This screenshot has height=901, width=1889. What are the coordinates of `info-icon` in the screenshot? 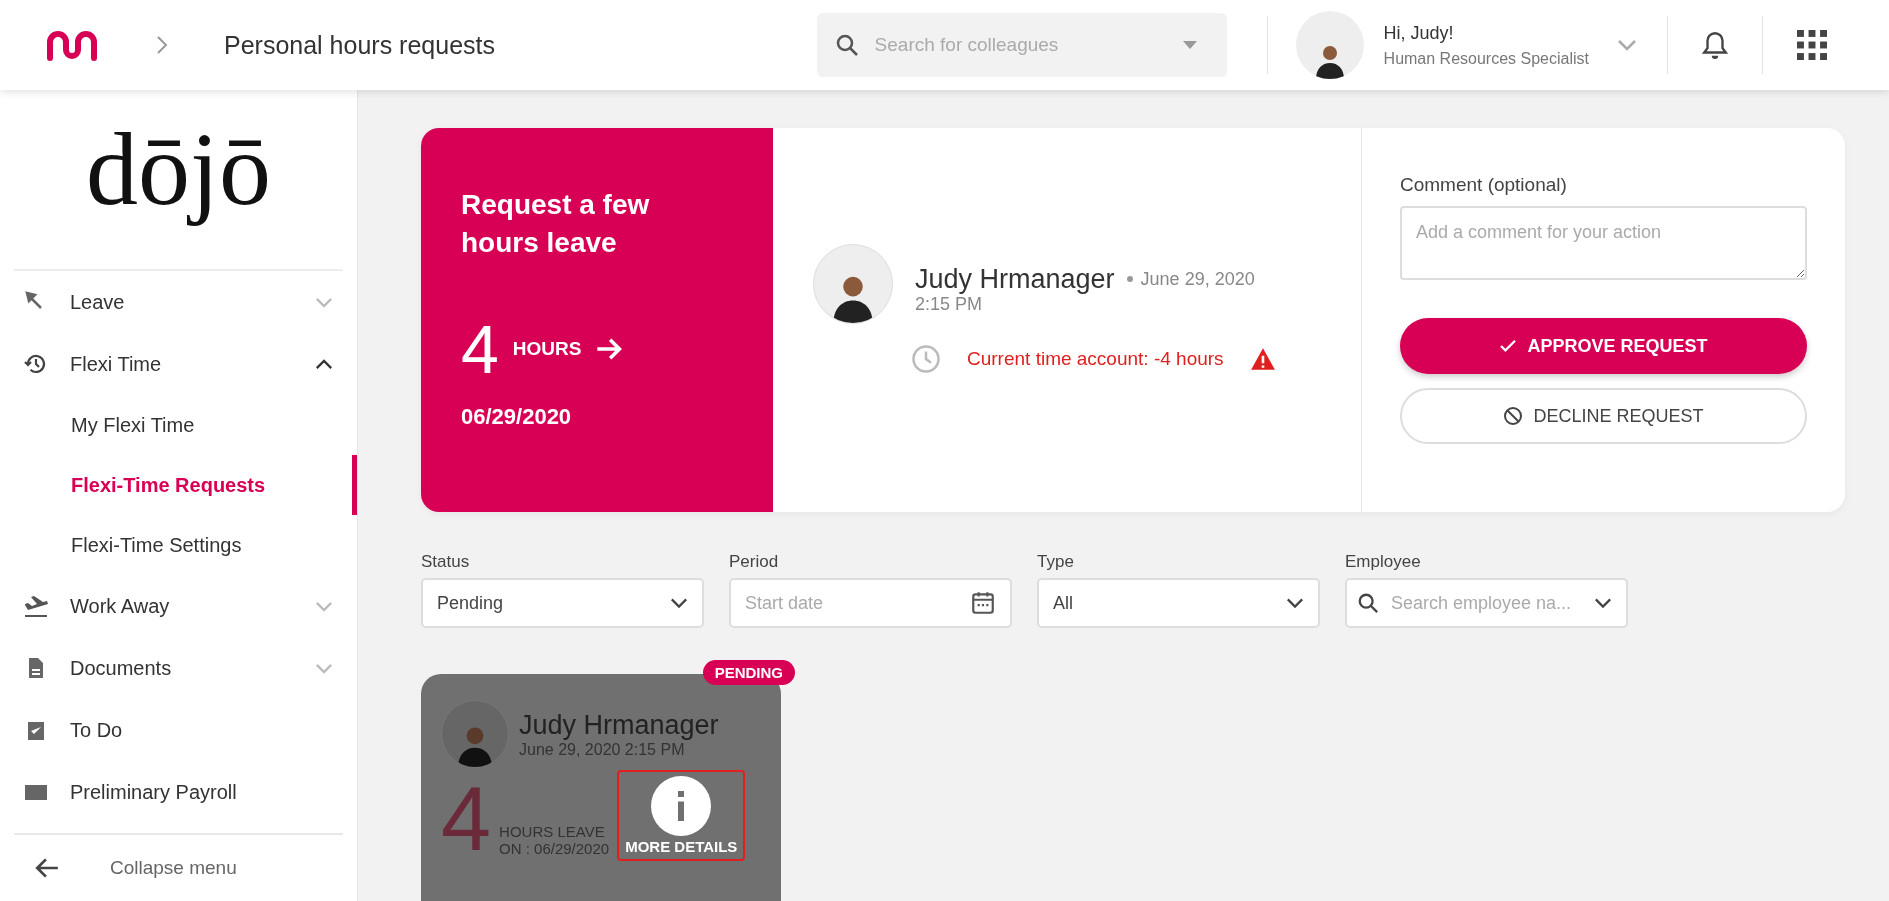 It's located at (681, 806).